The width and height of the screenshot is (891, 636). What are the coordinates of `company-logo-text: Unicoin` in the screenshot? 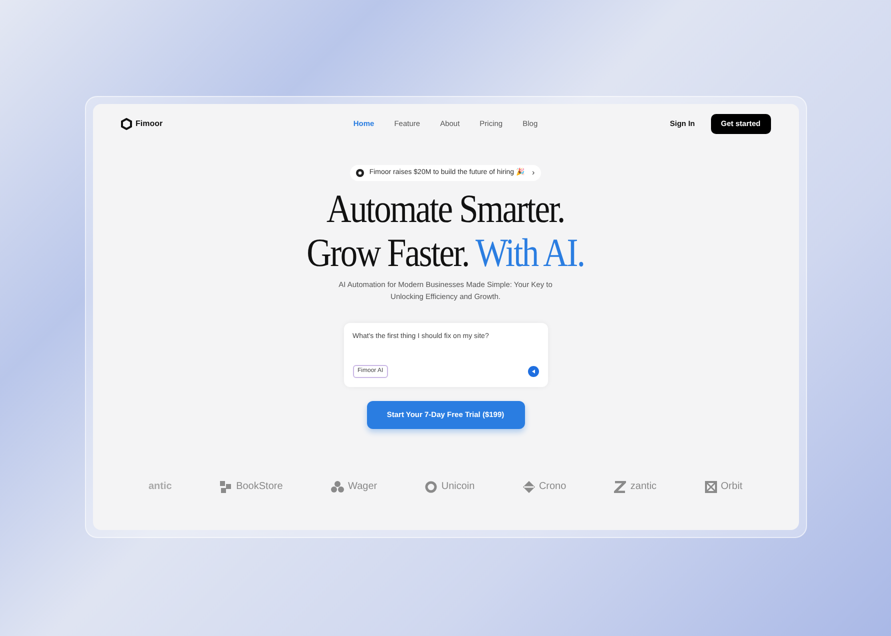 It's located at (458, 487).